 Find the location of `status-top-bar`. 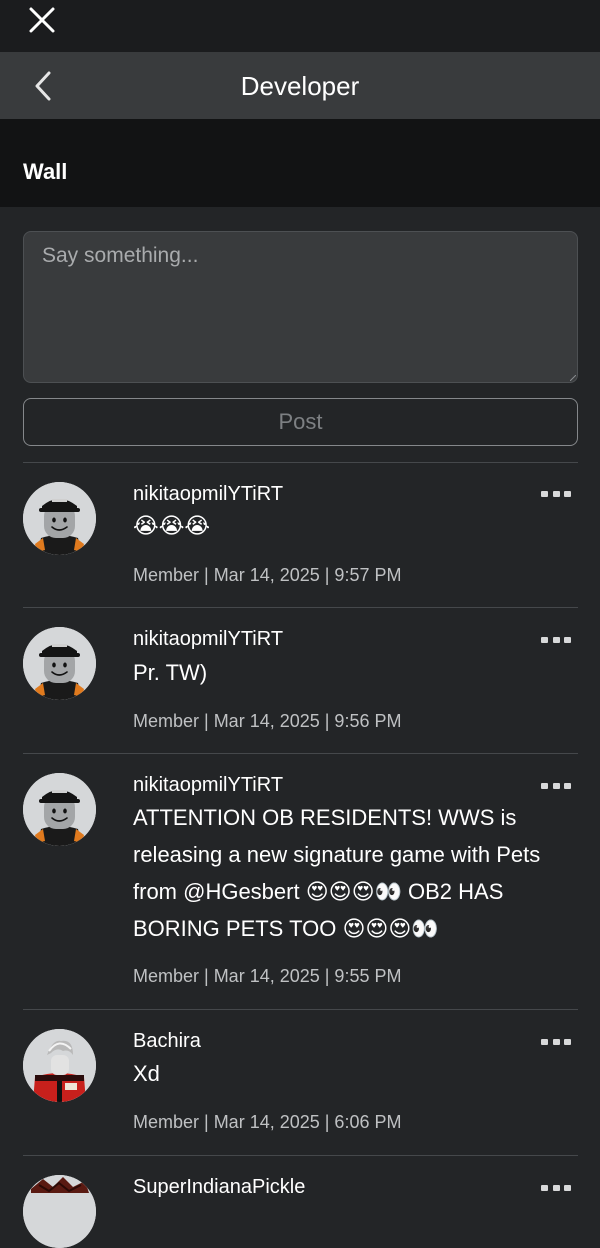

status-top-bar is located at coordinates (300, 26).